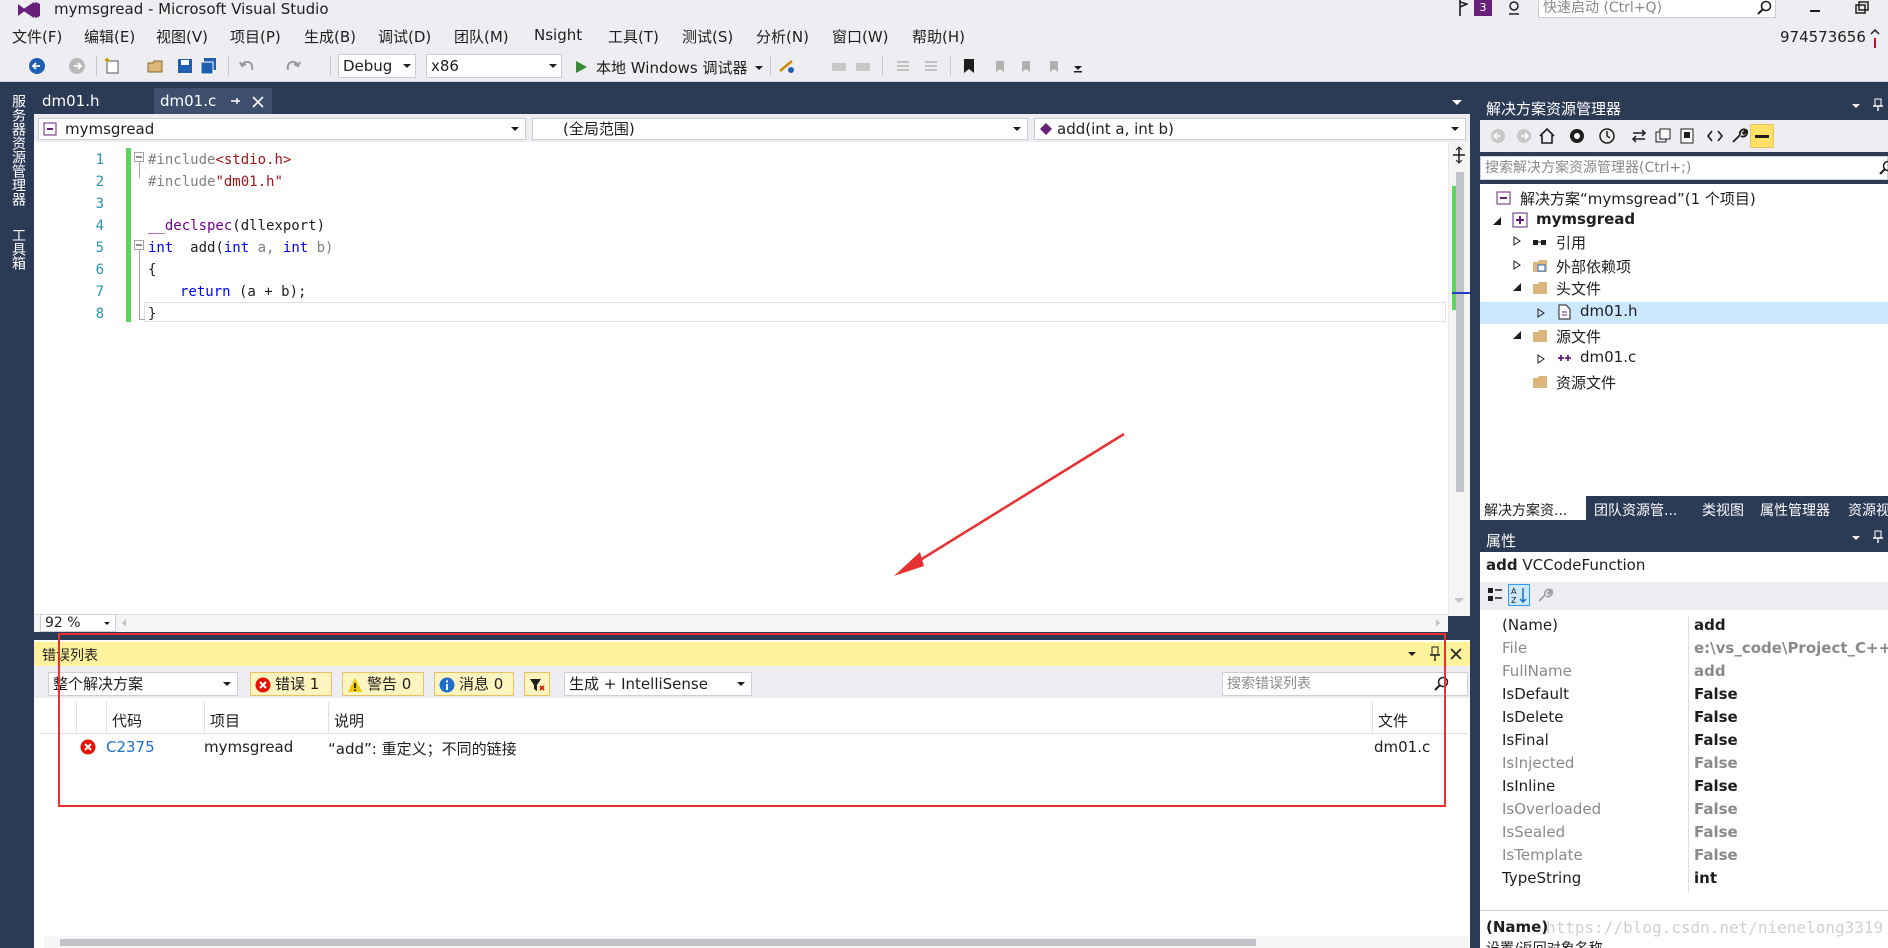  What do you see at coordinates (1537, 671) in the screenshot?
I see `property-name: FullName` at bounding box center [1537, 671].